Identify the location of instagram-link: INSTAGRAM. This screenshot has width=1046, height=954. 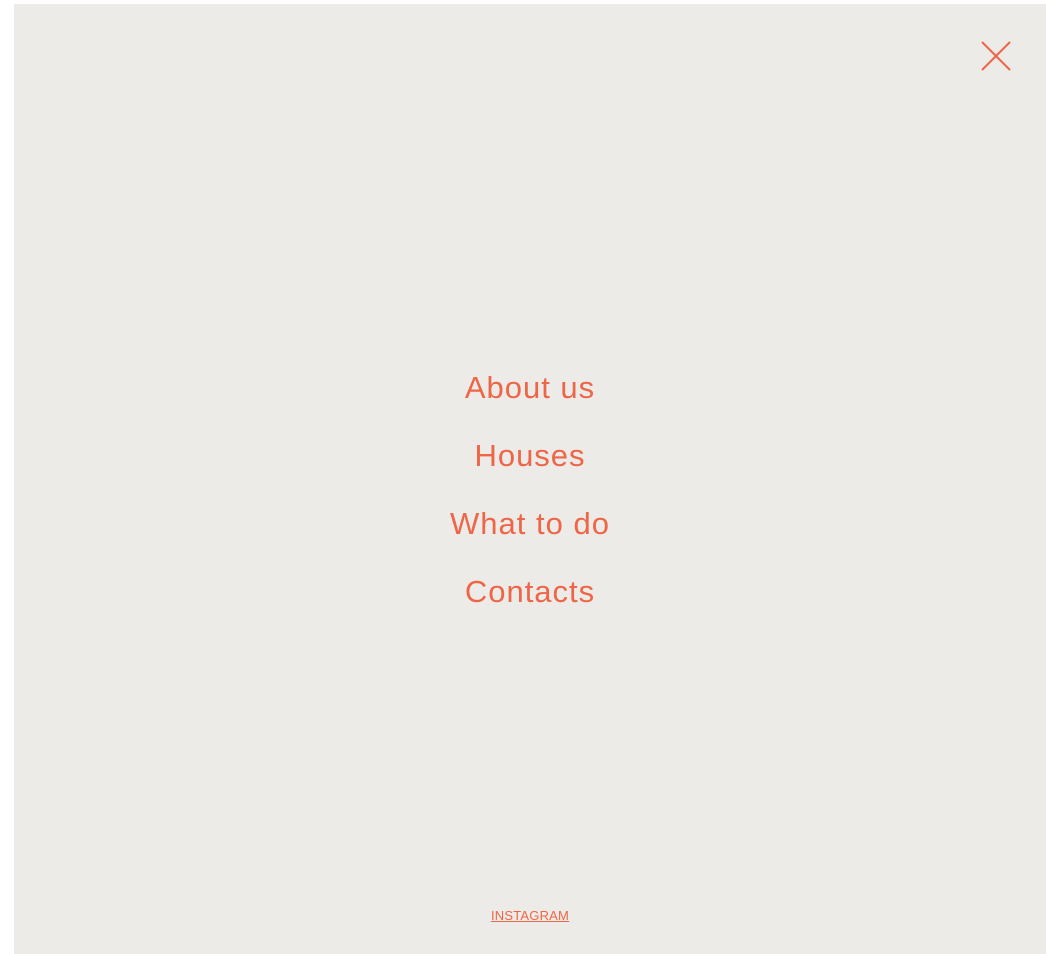
(530, 915).